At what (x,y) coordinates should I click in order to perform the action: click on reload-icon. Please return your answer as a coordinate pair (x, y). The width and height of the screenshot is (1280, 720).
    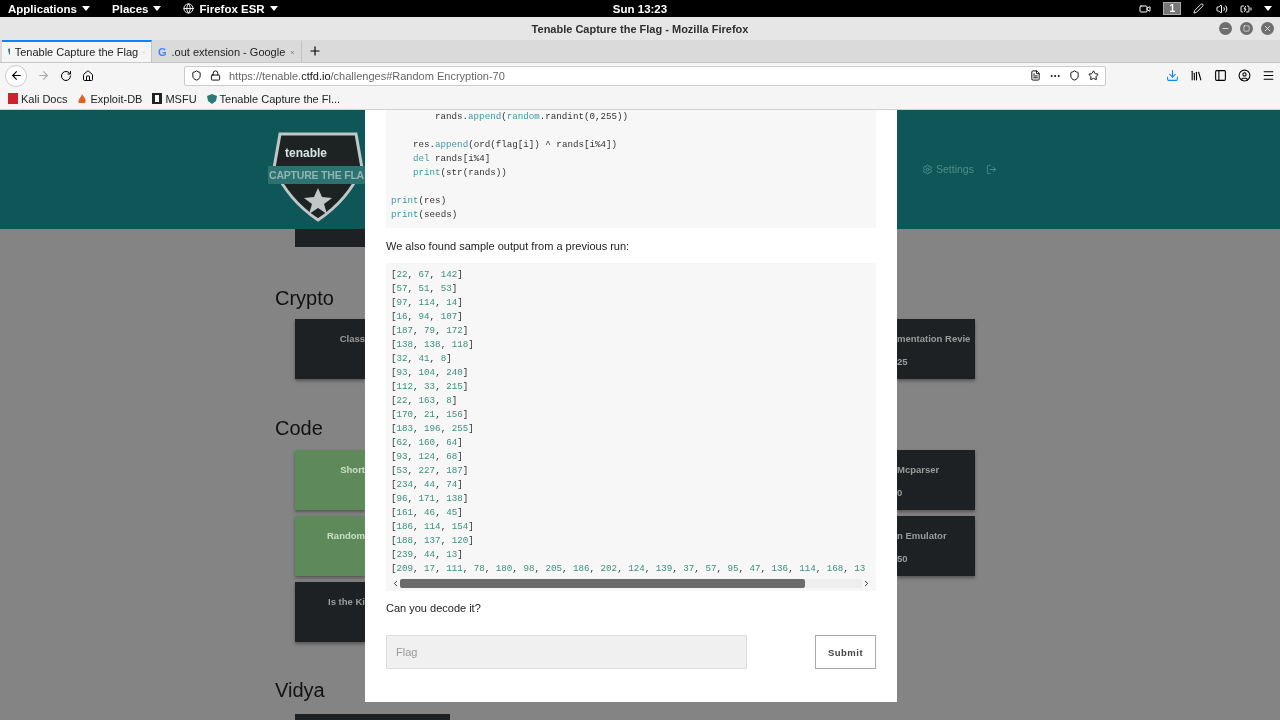
    Looking at the image, I should click on (66, 75).